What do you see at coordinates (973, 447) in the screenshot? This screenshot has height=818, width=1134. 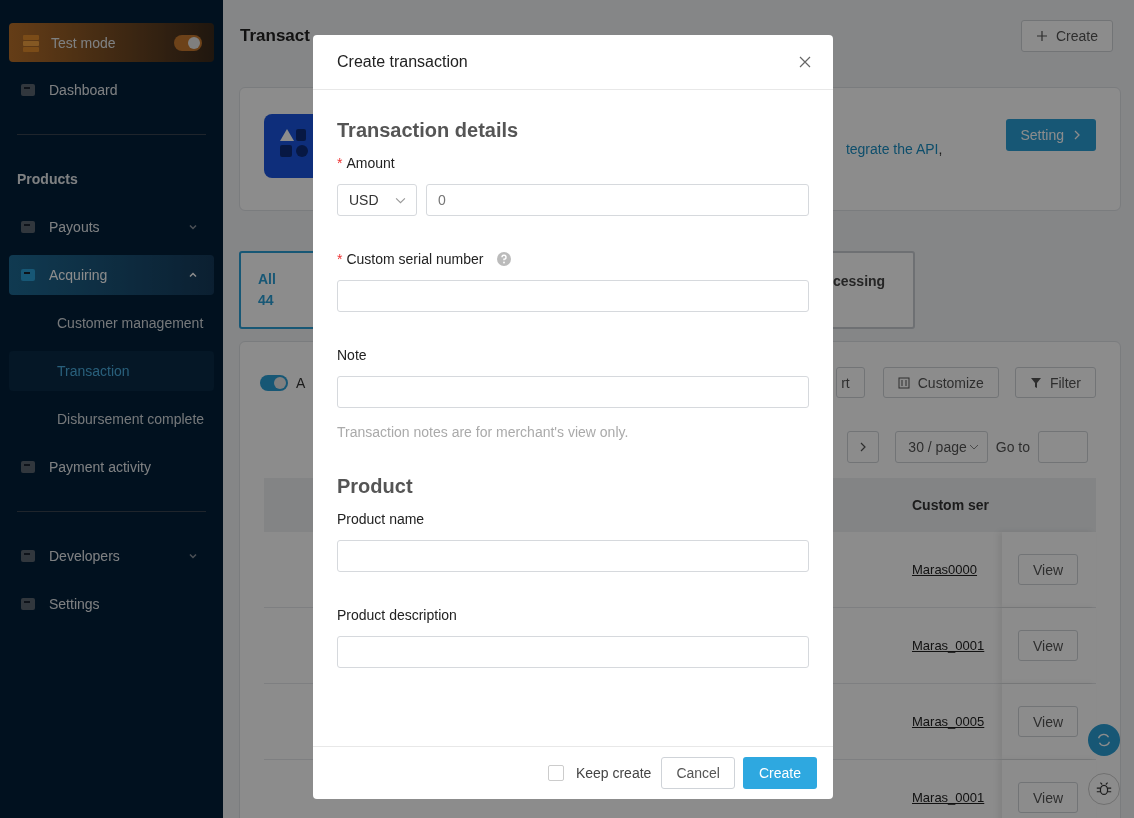 I see `chevron-down-icon` at bounding box center [973, 447].